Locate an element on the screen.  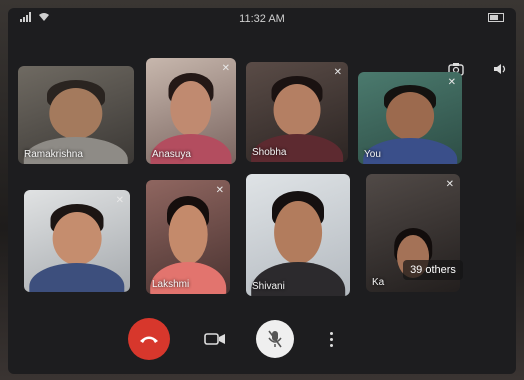
participant-tile: Shivani is located at coordinates (298, 235).